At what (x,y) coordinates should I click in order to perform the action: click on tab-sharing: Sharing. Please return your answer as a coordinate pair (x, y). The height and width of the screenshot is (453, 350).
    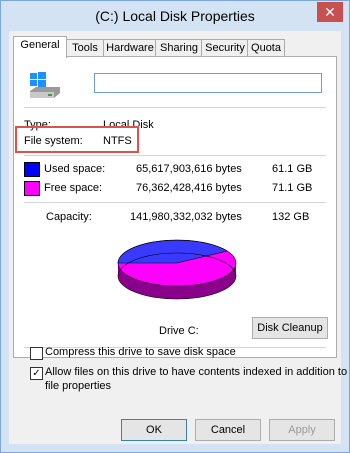
    Looking at the image, I should click on (179, 48).